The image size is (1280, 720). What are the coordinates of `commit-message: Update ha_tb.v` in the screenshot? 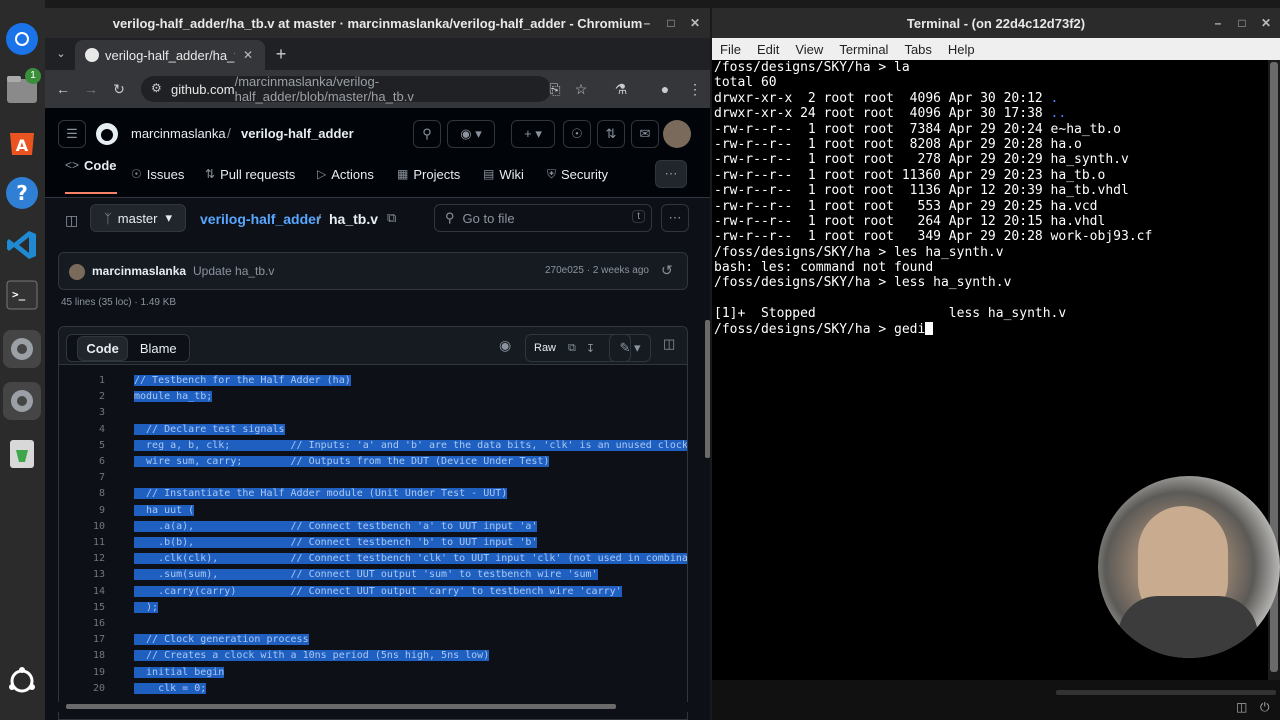 It's located at (233, 271).